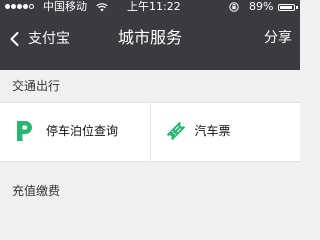 This screenshot has width=320, height=240. Describe the element at coordinates (36, 191) in the screenshot. I see `section-title: 充值缴费` at that location.